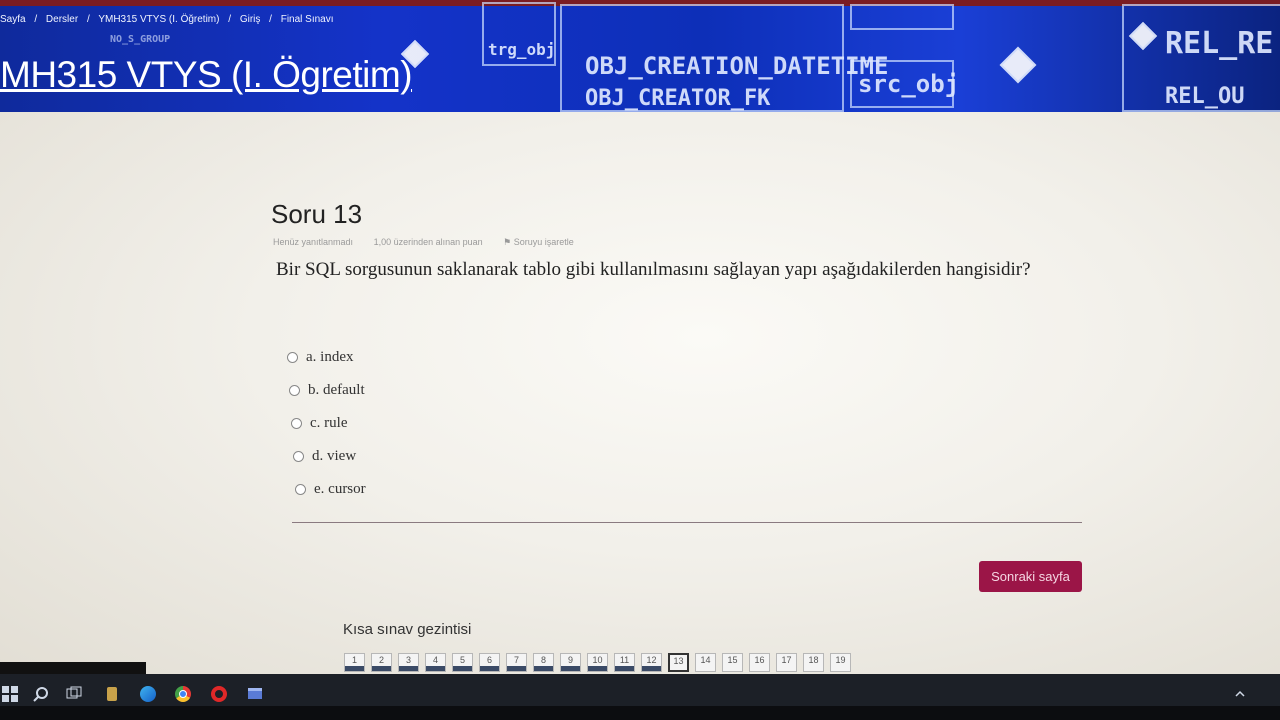  What do you see at coordinates (255, 694) in the screenshot?
I see `window-app-icon` at bounding box center [255, 694].